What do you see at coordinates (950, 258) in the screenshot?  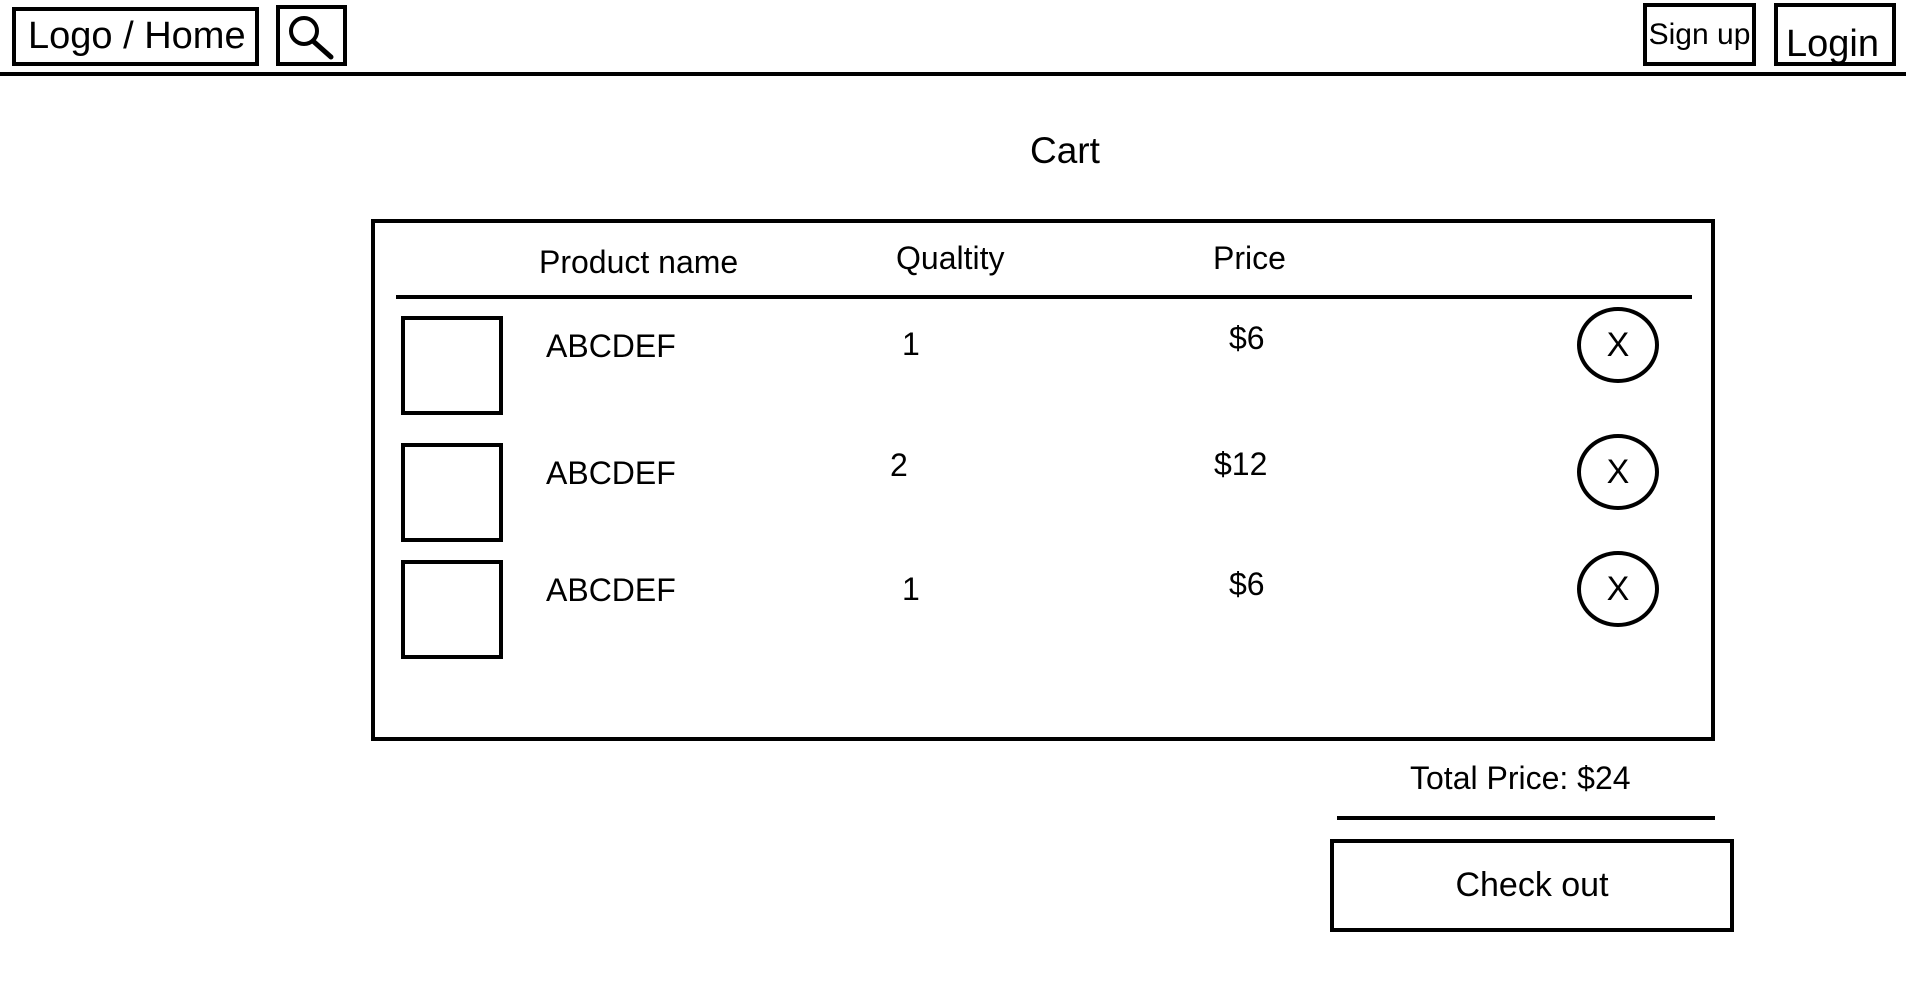 I see `column-header-quantity: Qualtity` at bounding box center [950, 258].